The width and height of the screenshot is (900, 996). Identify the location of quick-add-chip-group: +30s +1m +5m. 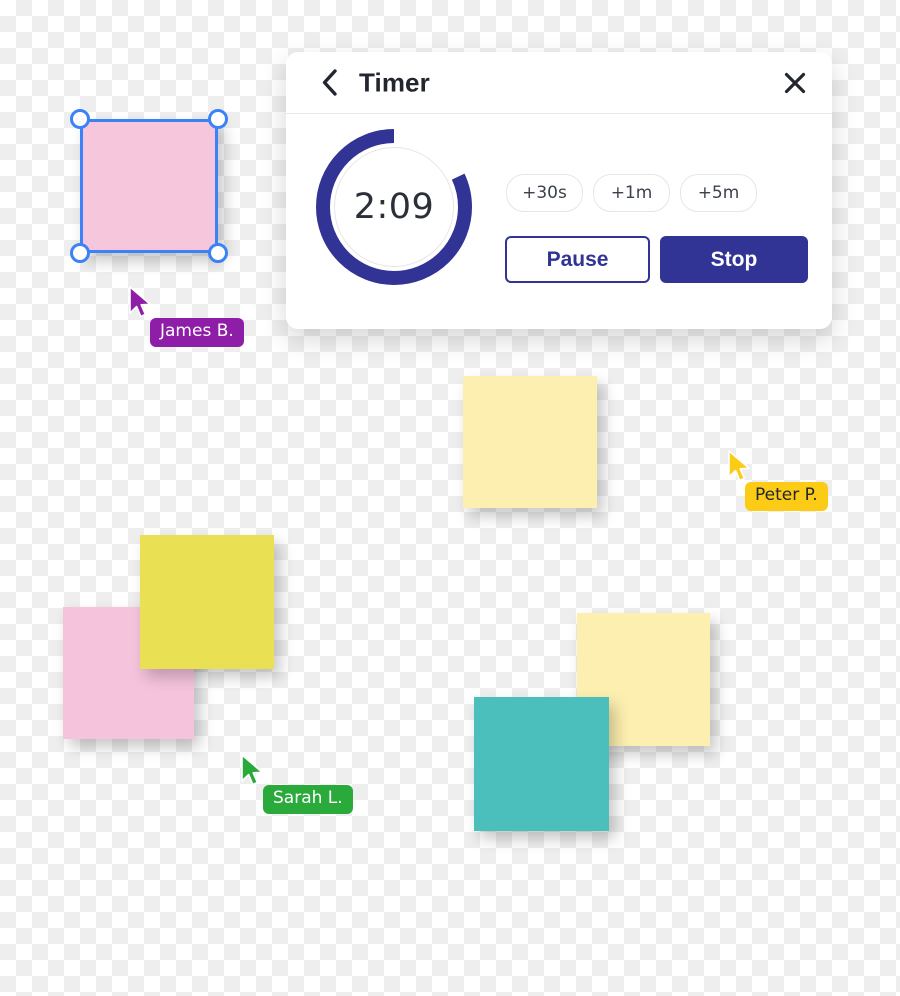
(631, 193).